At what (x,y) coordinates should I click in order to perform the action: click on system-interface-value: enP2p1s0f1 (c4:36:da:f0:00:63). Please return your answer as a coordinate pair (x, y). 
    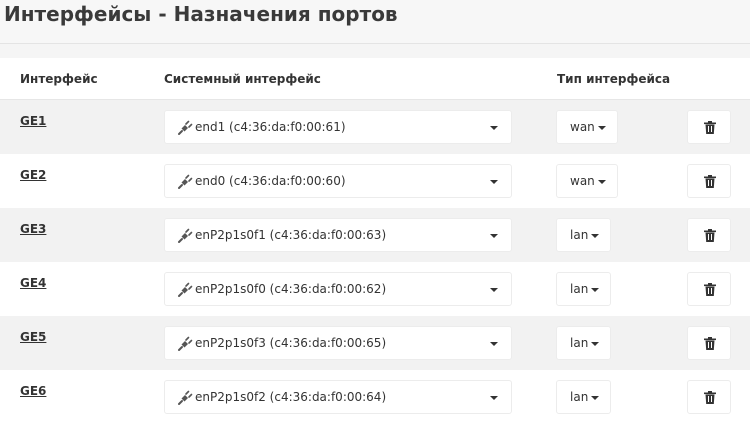
    Looking at the image, I should click on (291, 235).